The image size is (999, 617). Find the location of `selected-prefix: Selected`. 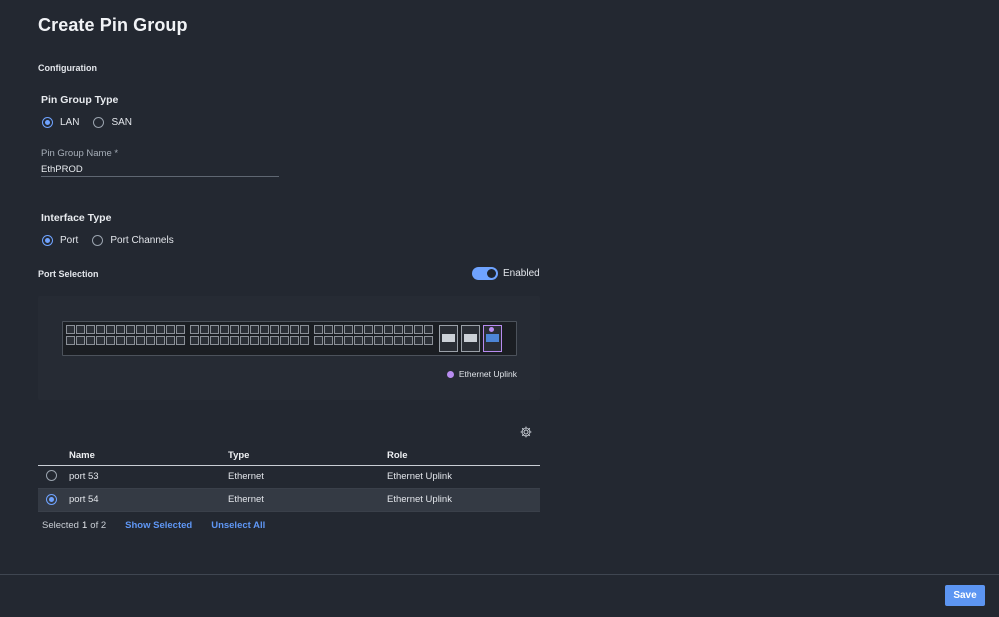

selected-prefix: Selected is located at coordinates (60, 525).